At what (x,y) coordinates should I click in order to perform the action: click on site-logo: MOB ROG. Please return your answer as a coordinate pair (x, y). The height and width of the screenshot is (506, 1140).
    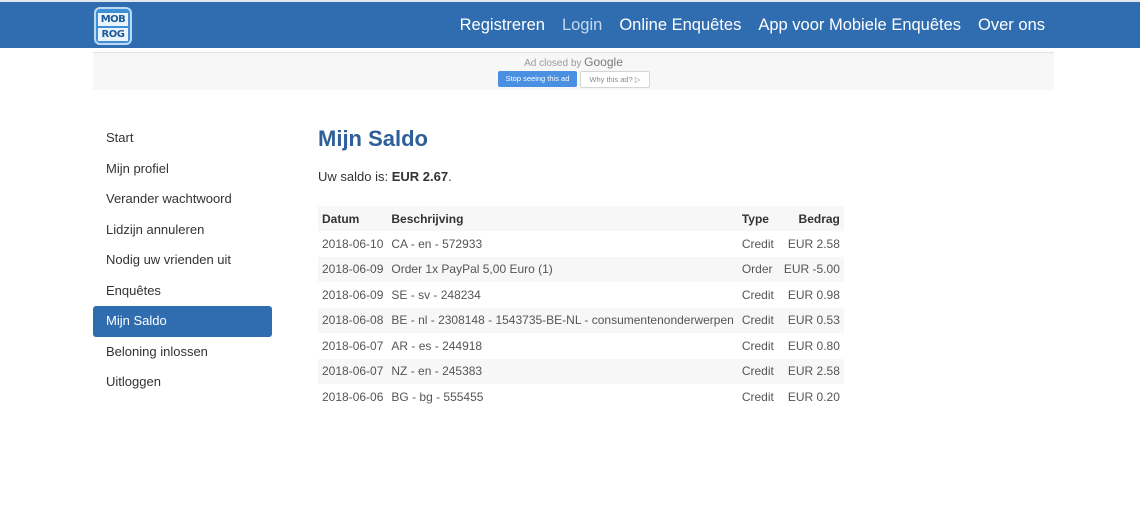
    Looking at the image, I should click on (113, 26).